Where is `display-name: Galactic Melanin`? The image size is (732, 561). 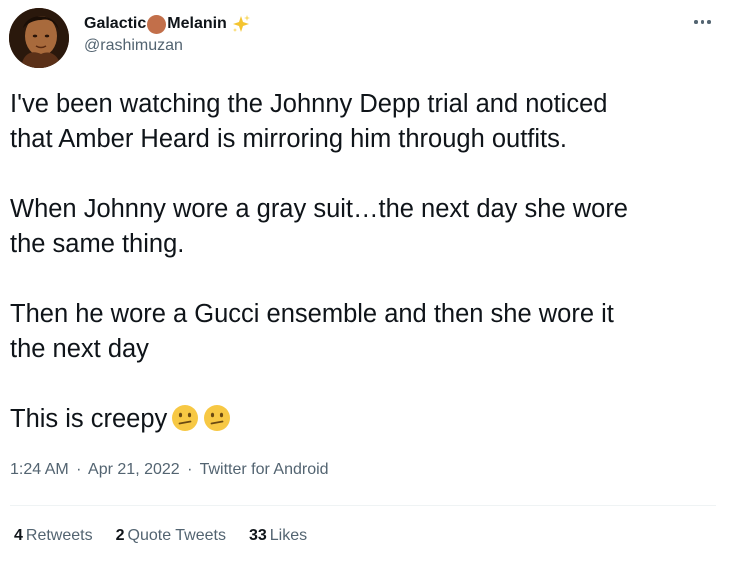
display-name: Galactic Melanin is located at coordinates (168, 24).